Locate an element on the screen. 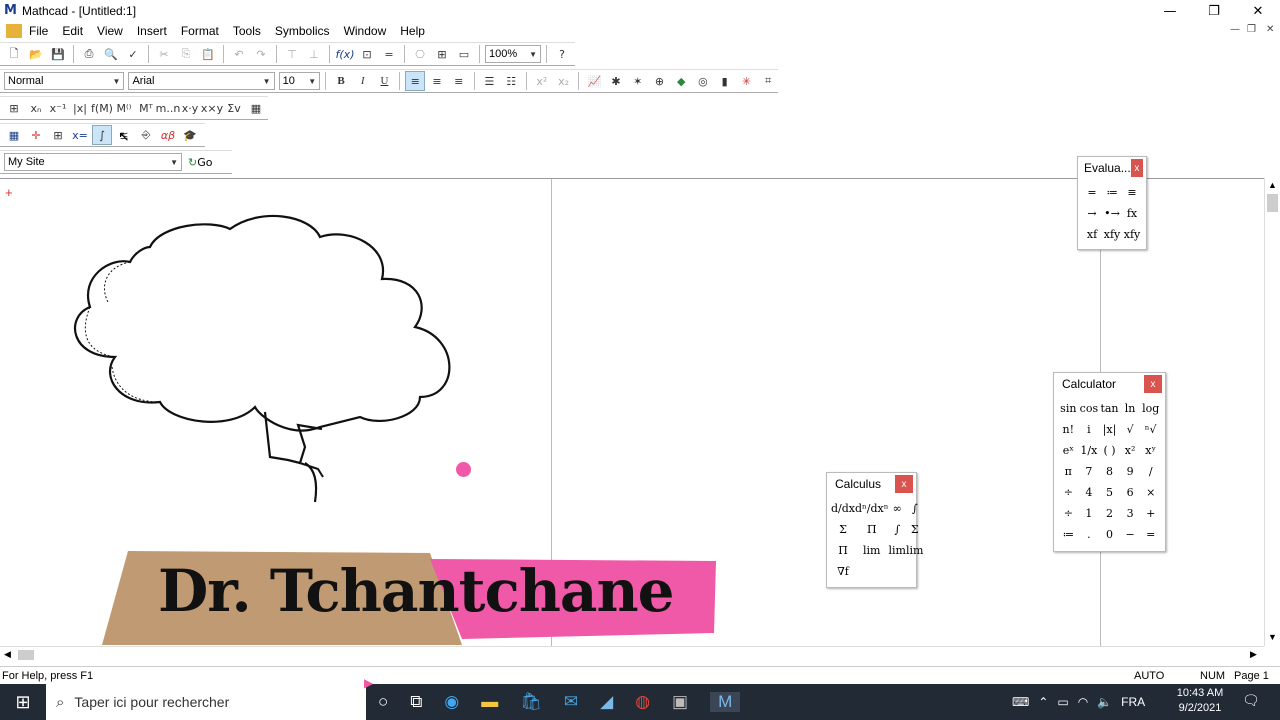 This screenshot has height=720, width=1280. scroll-down-icon: ▼ is located at coordinates (1272, 637).